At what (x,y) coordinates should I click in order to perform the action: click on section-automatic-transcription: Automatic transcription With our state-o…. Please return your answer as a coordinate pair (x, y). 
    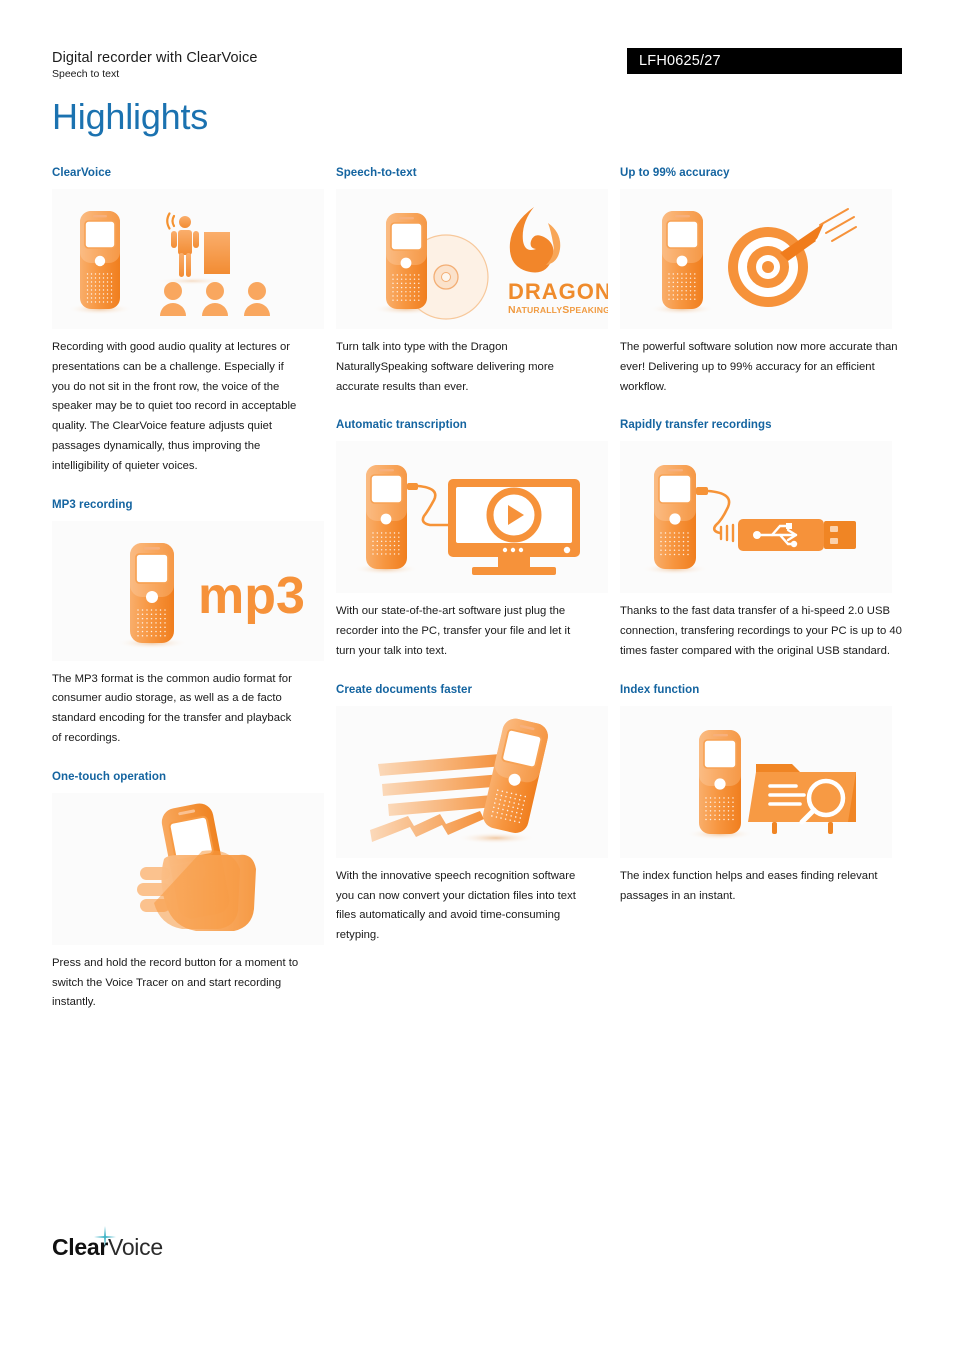
    Looking at the image, I should click on (472, 539).